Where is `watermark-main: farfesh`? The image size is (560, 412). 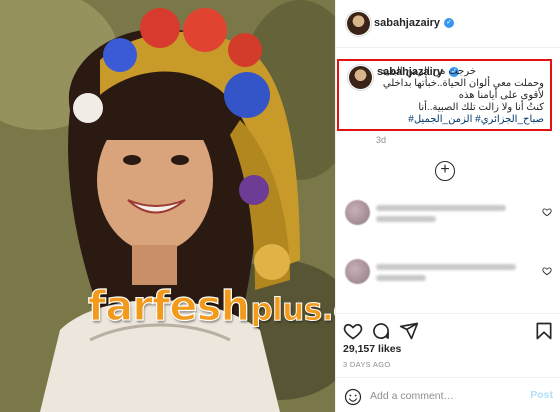
watermark-main: farfesh is located at coordinates (168, 305).